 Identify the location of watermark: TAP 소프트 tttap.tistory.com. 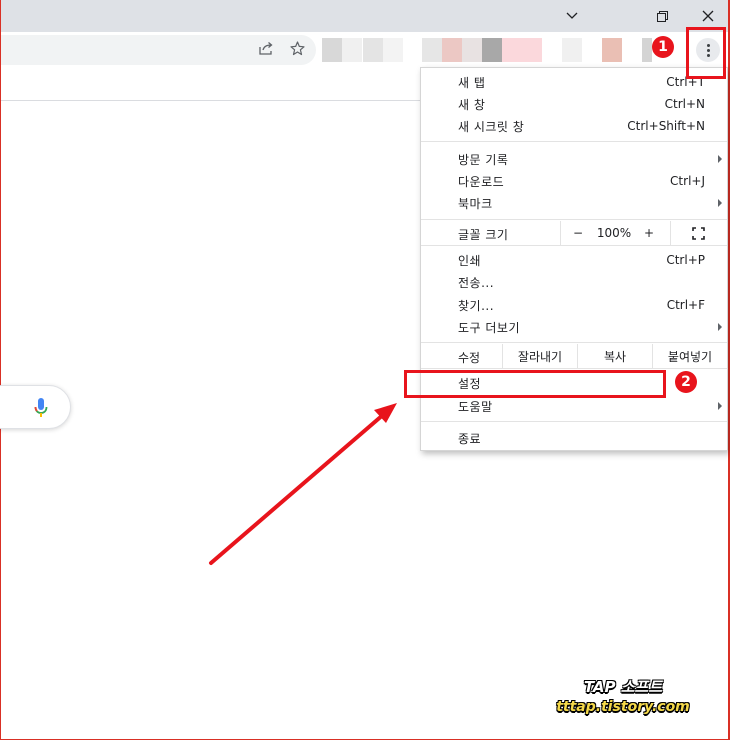
(623, 695).